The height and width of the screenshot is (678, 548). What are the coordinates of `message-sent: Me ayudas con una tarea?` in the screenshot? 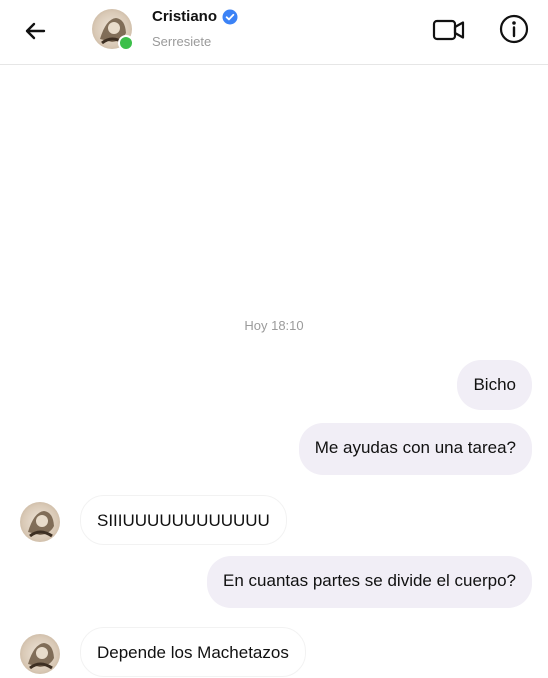 It's located at (415, 449).